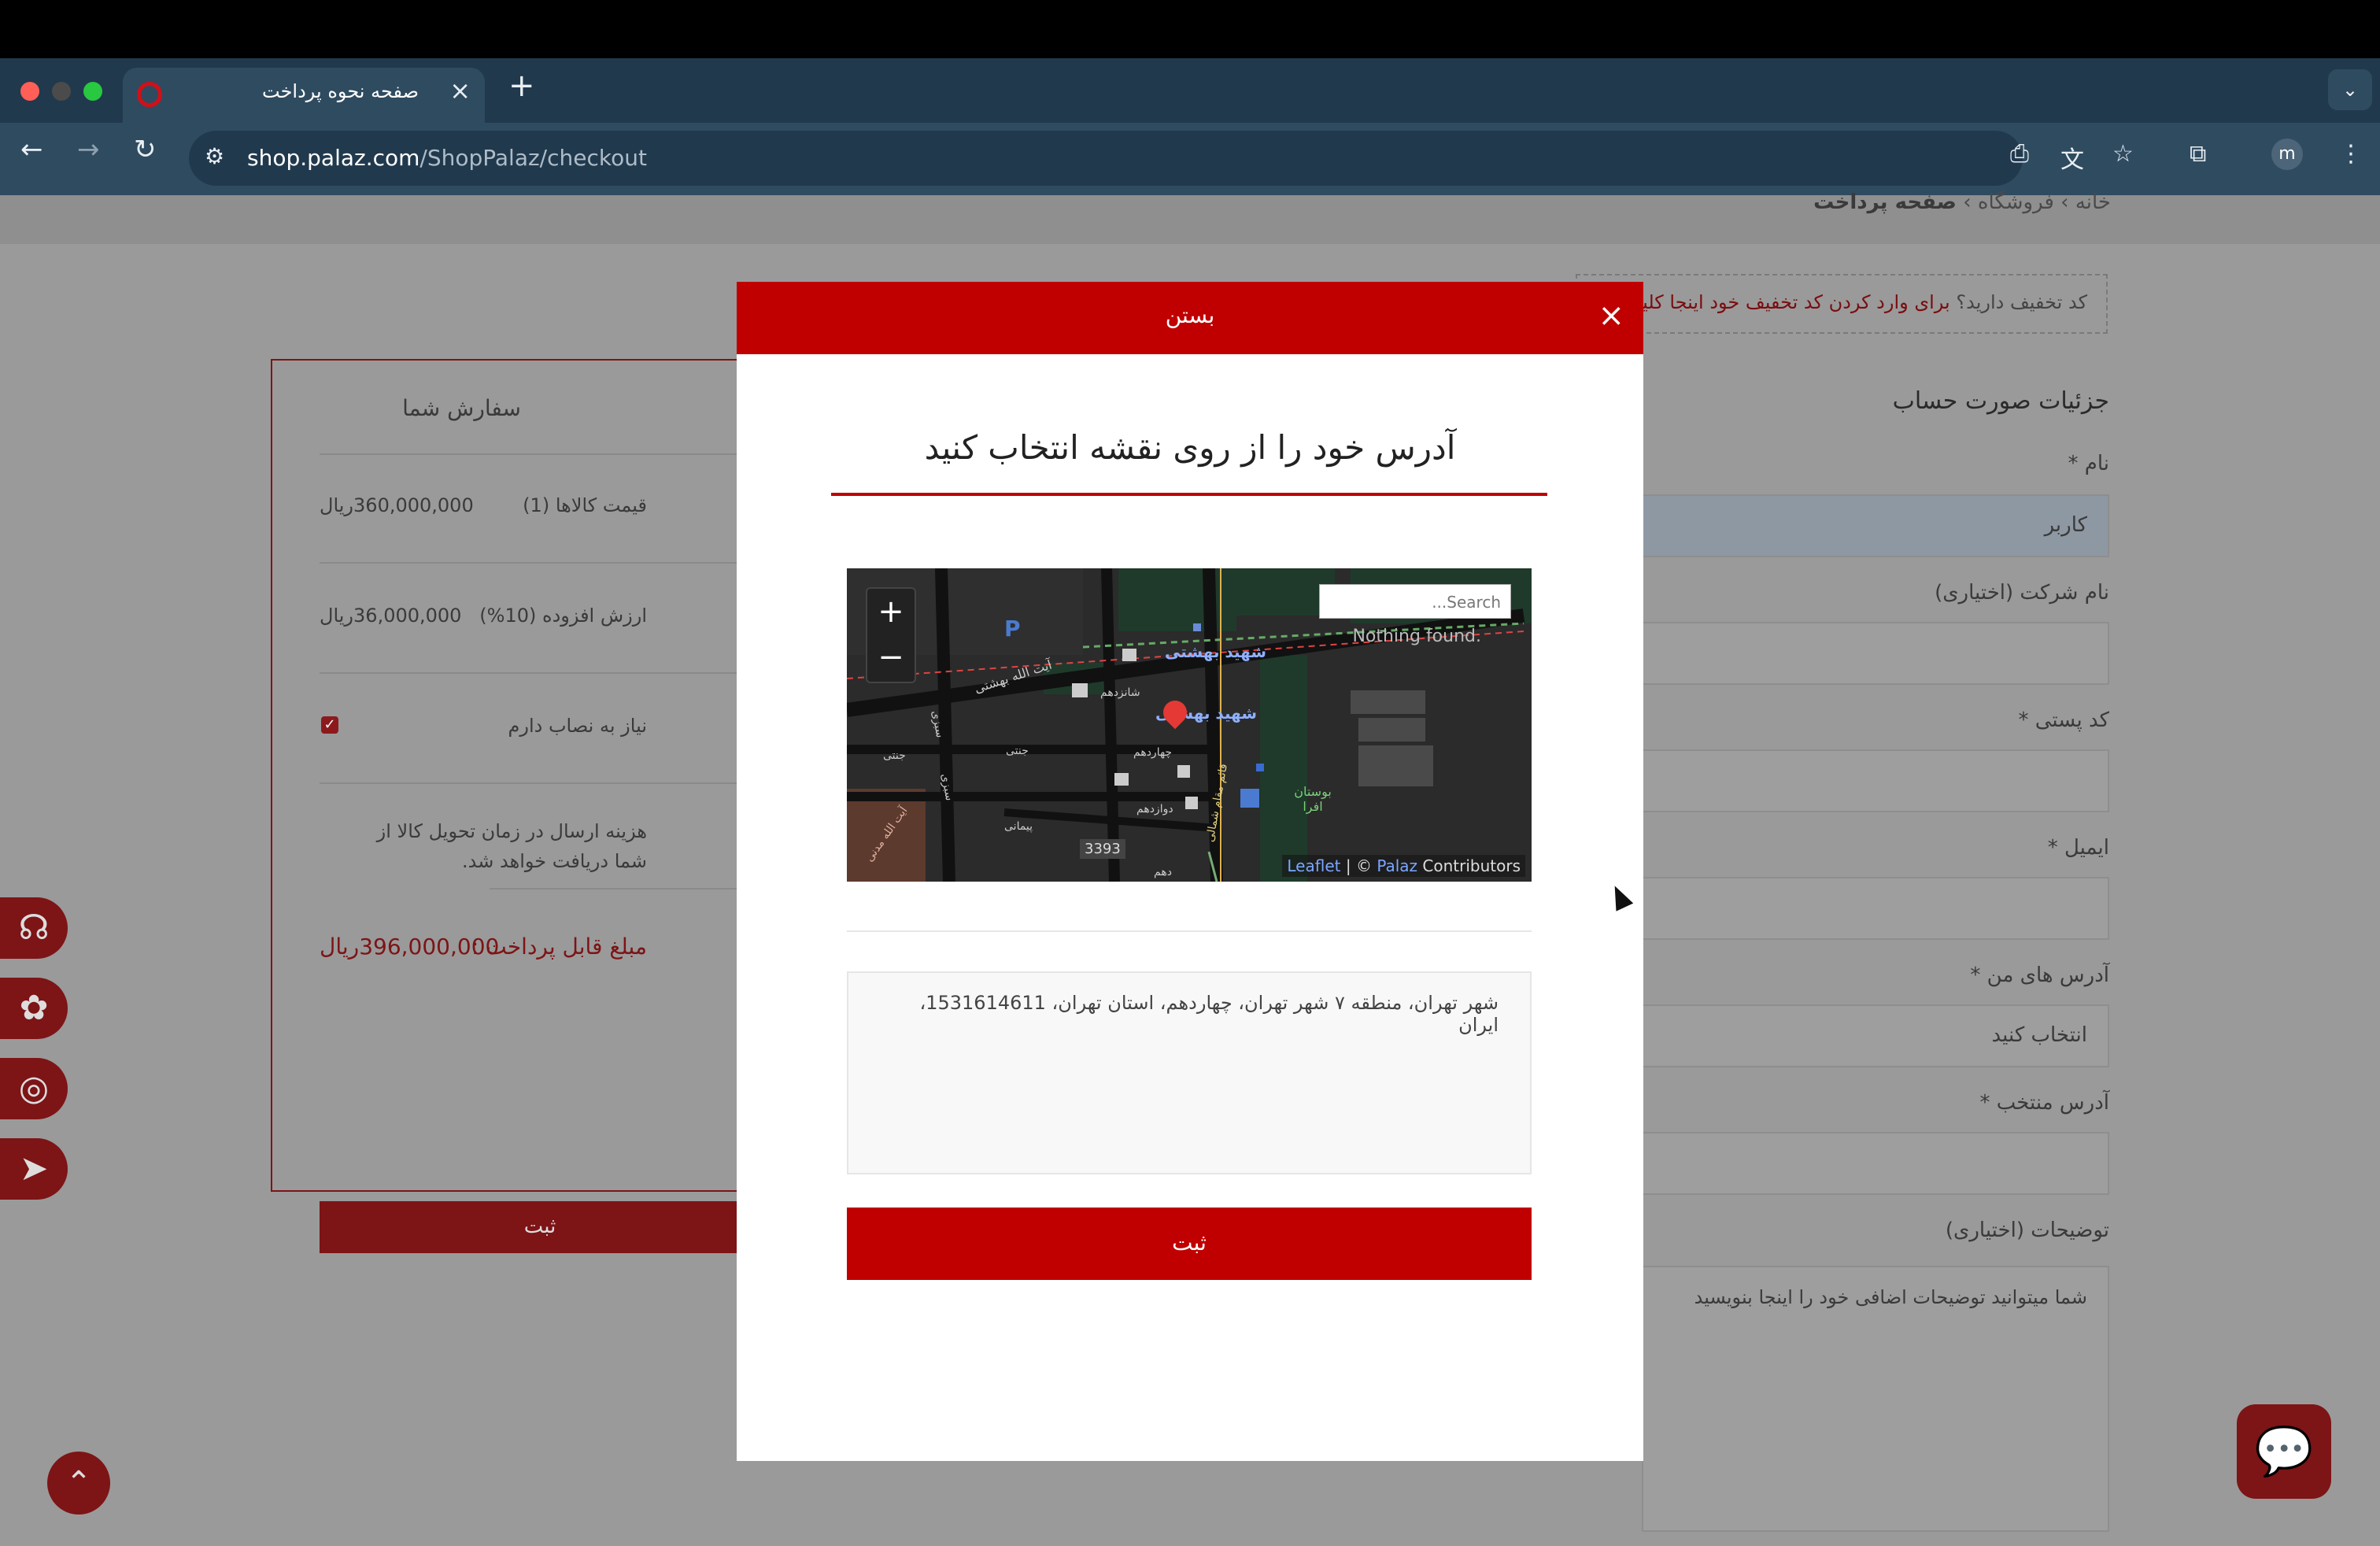 Image resolution: width=2380 pixels, height=1546 pixels. What do you see at coordinates (149, 95) in the screenshot?
I see `palaz-favicon-icon` at bounding box center [149, 95].